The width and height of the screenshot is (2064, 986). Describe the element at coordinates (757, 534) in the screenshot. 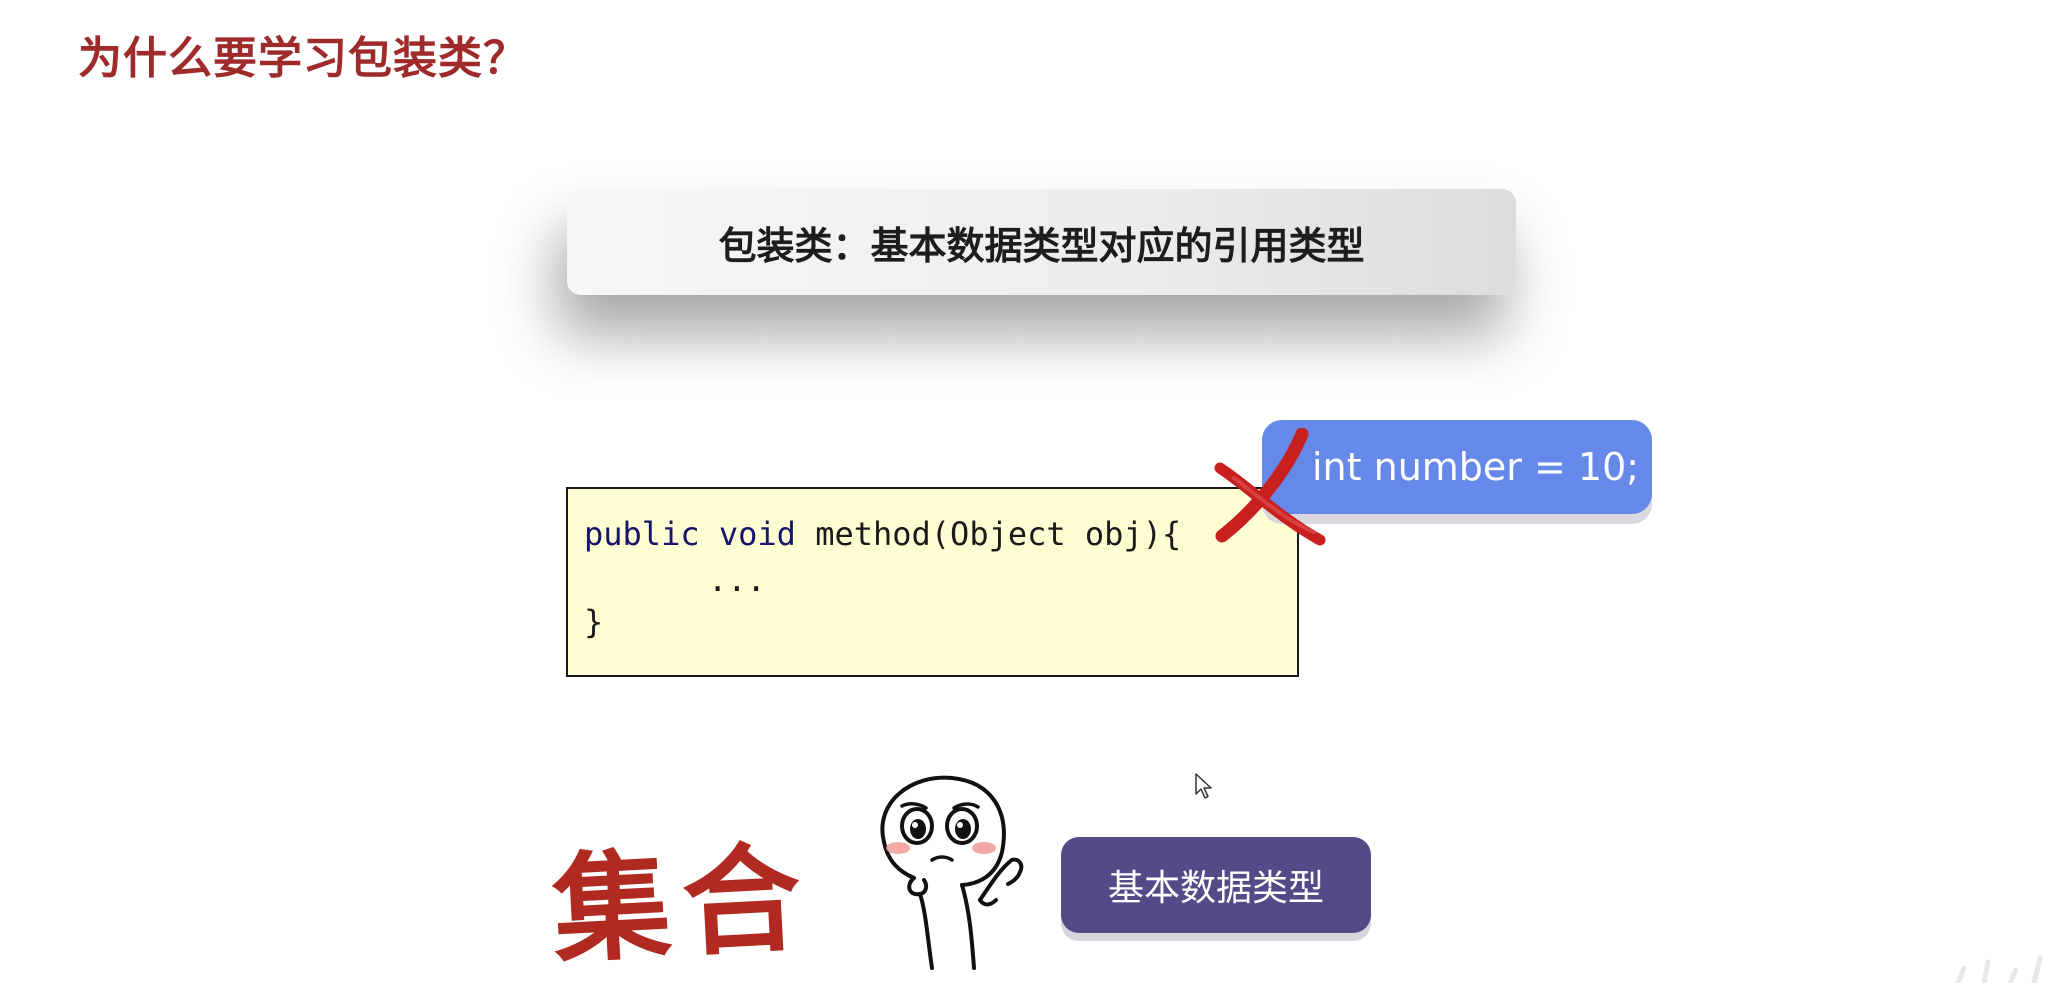

I see `code-keyword-void: void` at that location.